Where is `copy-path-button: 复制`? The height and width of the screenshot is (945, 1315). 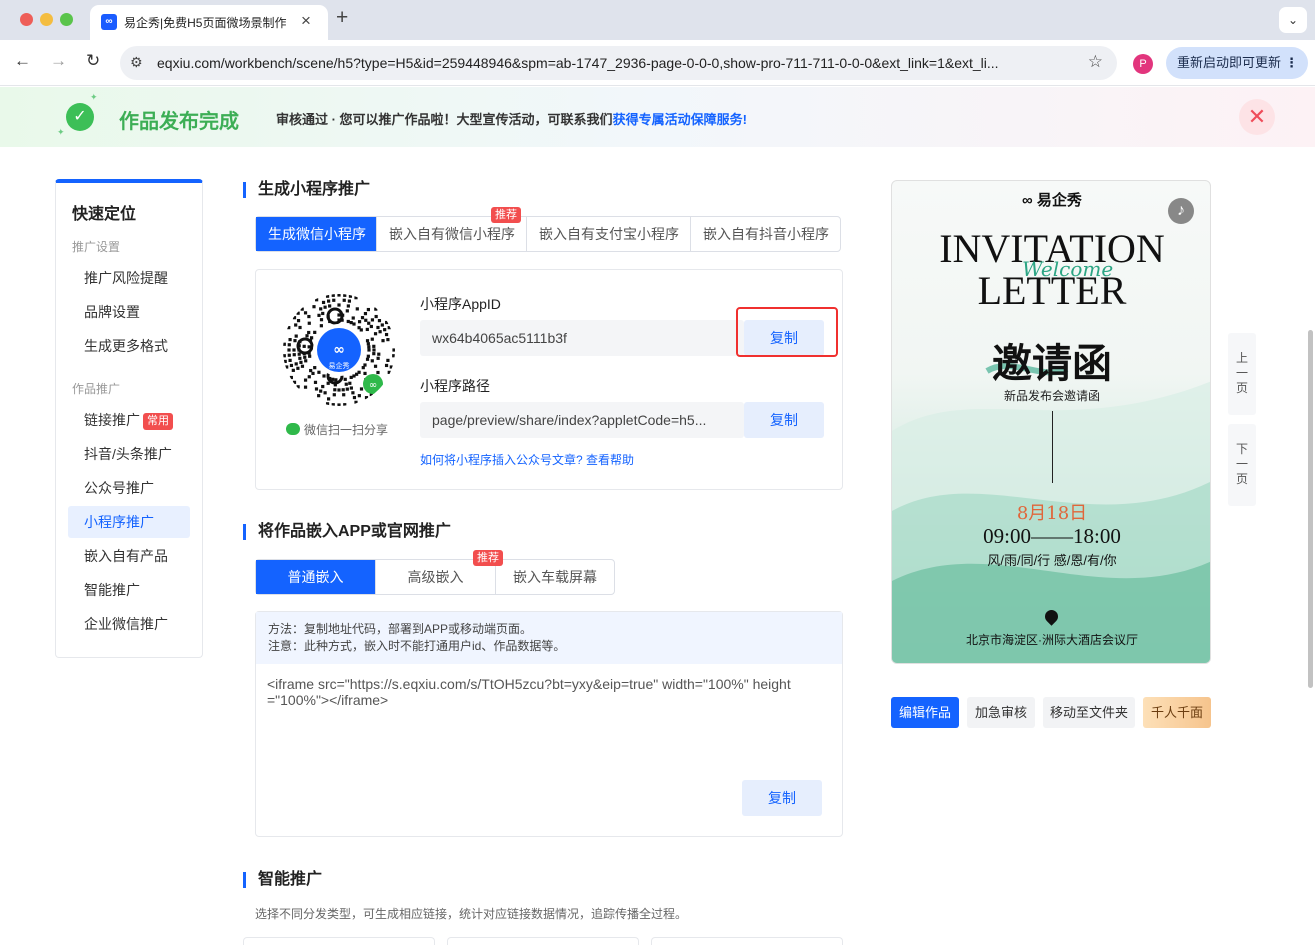
copy-path-button: 复制 is located at coordinates (784, 420).